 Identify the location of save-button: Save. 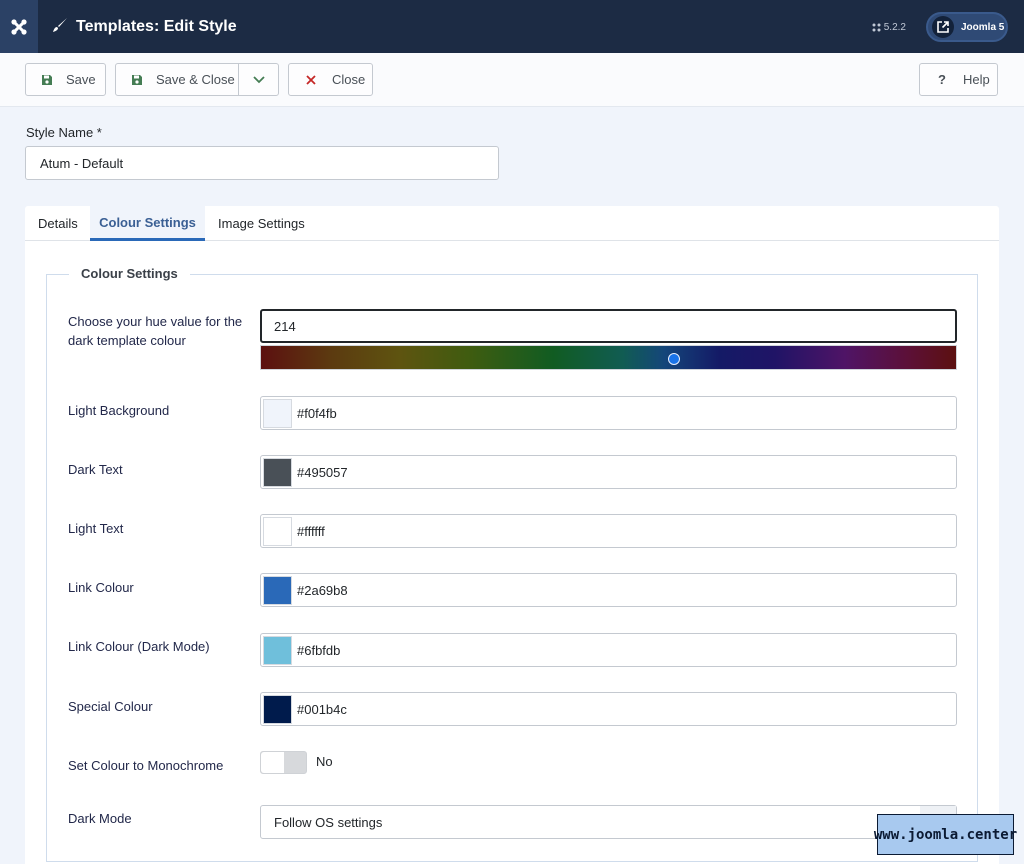
(65, 79).